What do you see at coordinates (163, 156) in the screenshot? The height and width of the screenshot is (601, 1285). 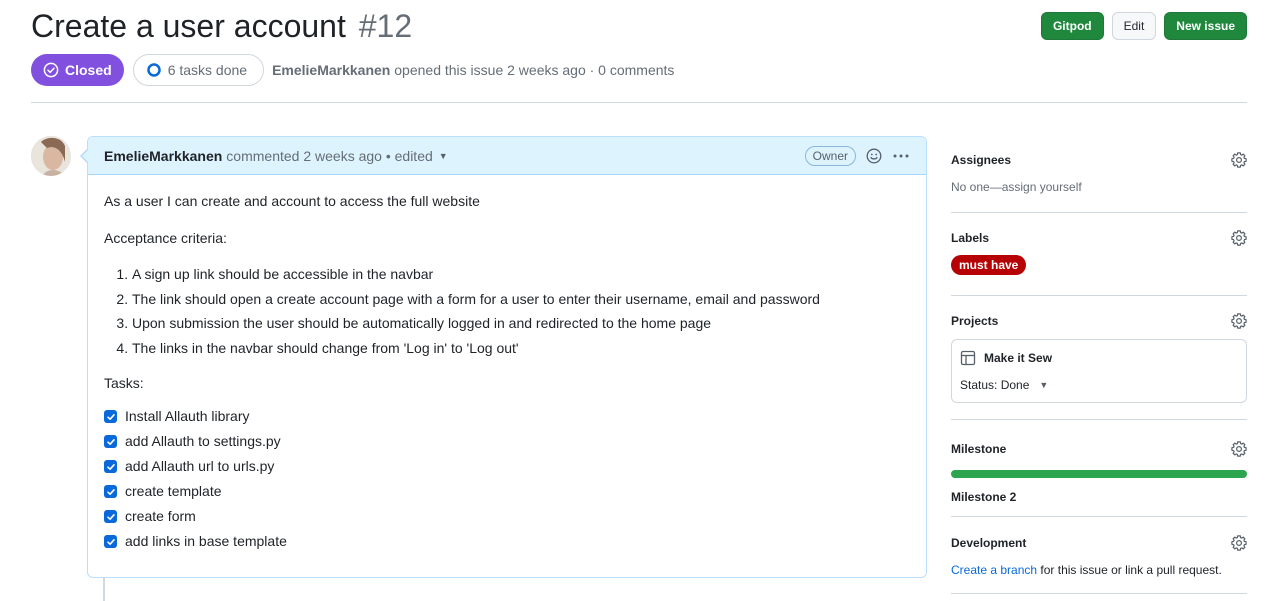 I see `comment-author-link: EmelieMarkkanen` at bounding box center [163, 156].